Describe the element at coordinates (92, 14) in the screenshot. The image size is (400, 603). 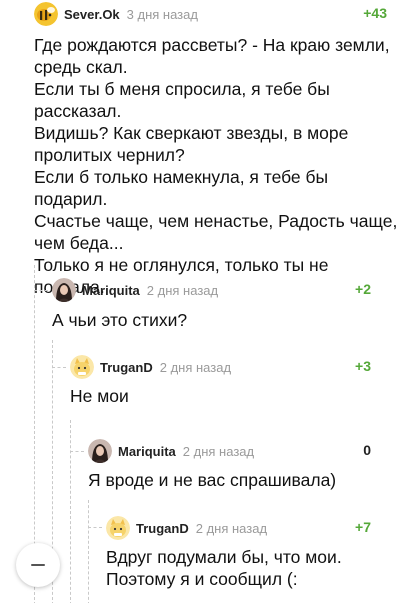
I see `comment-author: Sever.Ok` at that location.